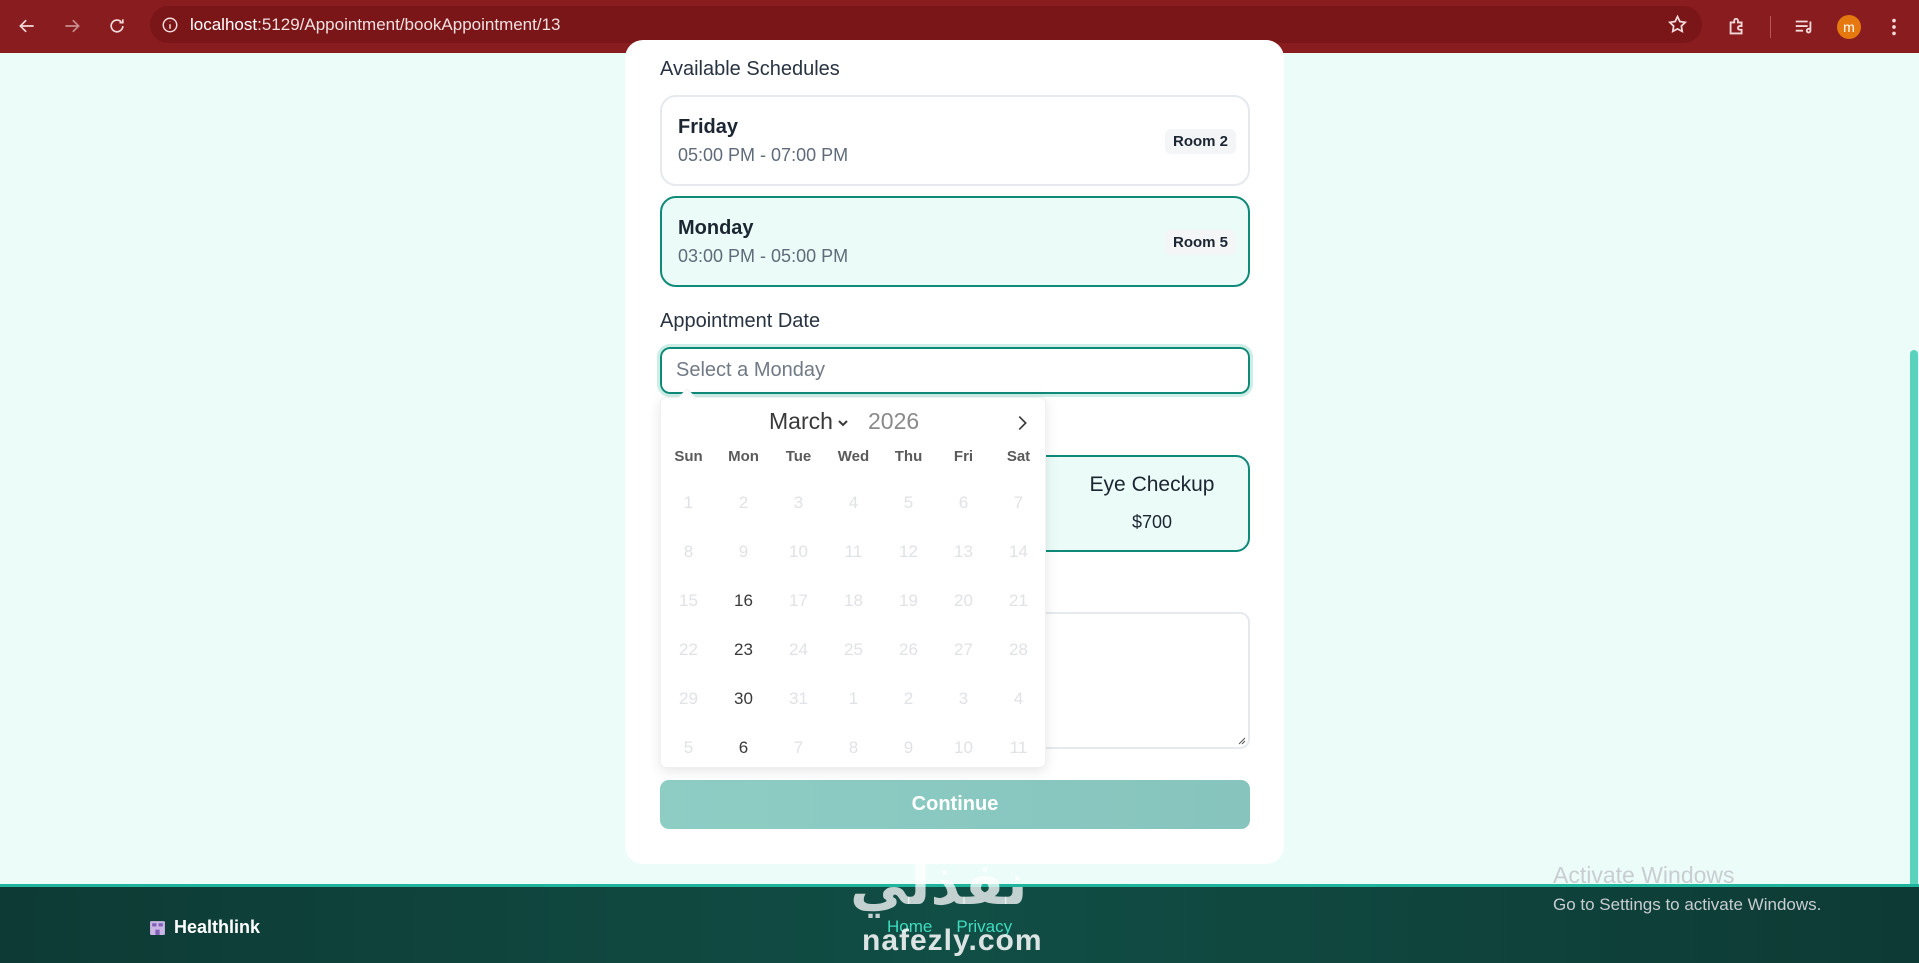 This screenshot has height=963, width=1919. Describe the element at coordinates (1804, 27) in the screenshot. I see `media-queue-icon` at that location.